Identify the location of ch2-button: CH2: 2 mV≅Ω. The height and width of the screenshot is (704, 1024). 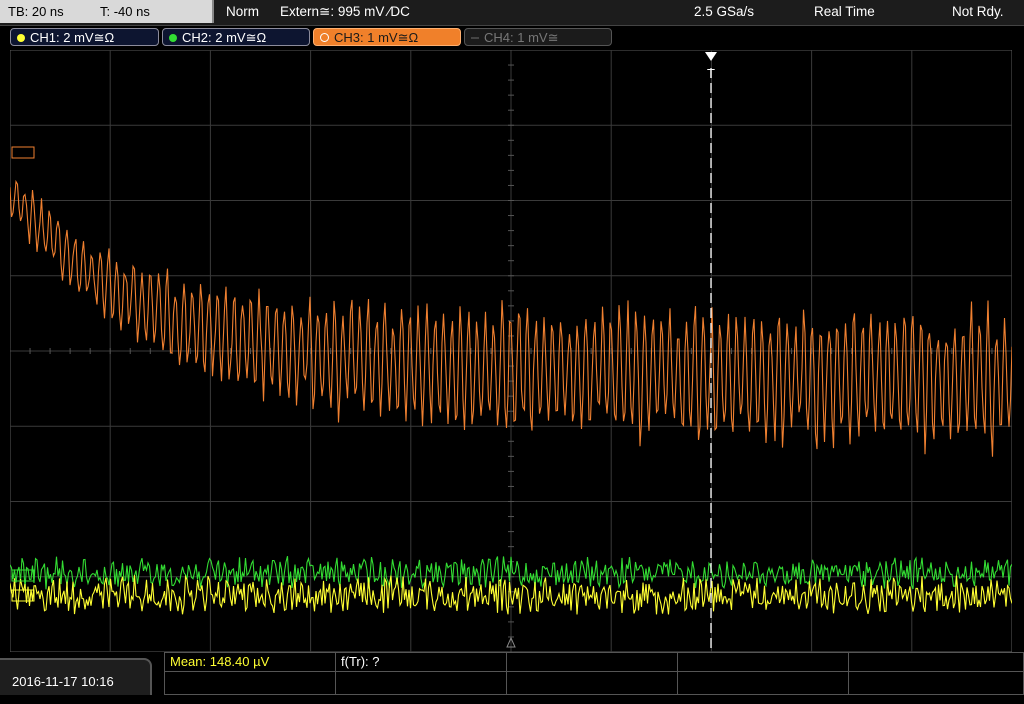
(236, 37).